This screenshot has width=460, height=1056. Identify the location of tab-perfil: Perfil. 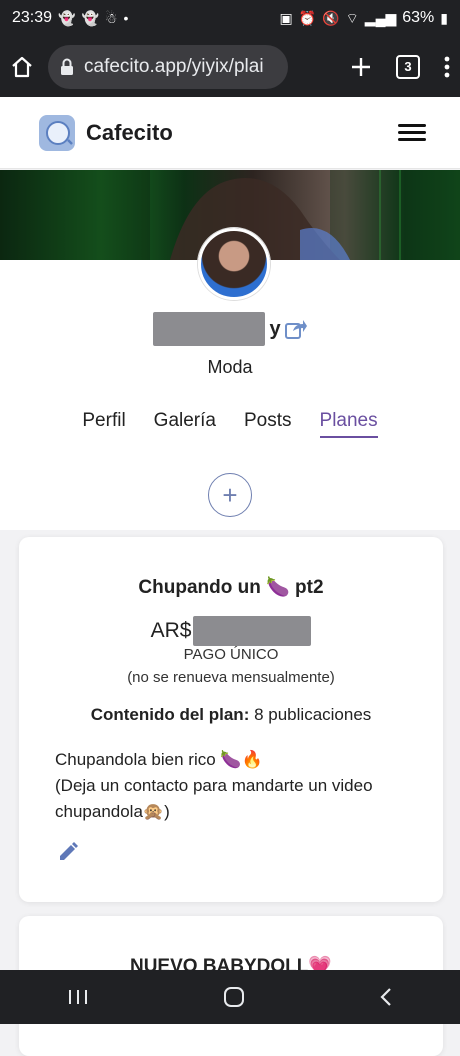
(103, 424).